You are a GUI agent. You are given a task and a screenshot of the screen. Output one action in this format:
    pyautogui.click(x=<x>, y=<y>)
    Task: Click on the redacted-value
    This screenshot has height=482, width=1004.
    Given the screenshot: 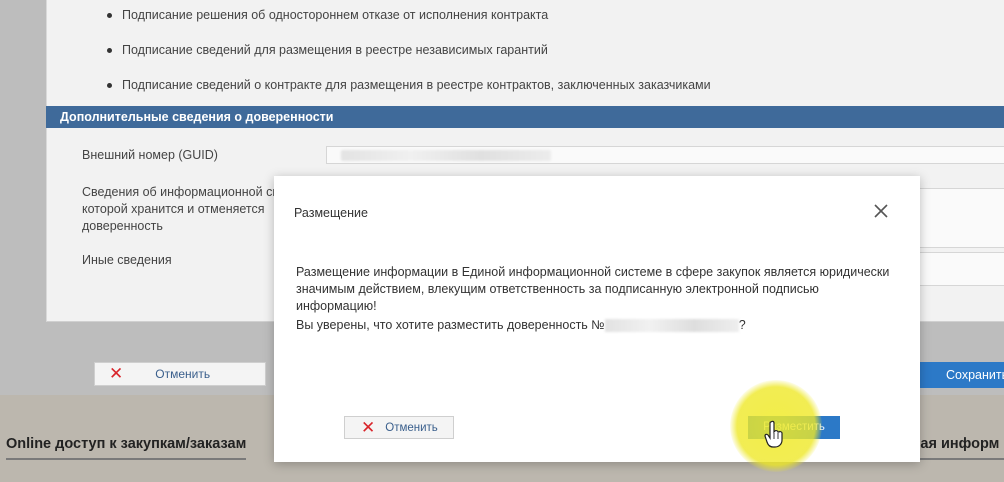 What is the action you would take?
    pyautogui.click(x=446, y=155)
    